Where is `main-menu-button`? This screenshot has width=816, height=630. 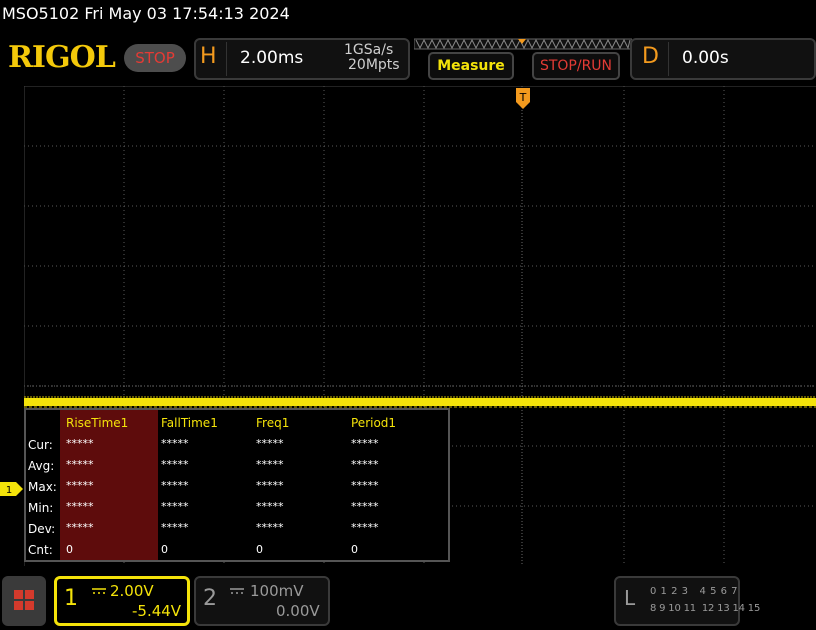 main-menu-button is located at coordinates (24, 601).